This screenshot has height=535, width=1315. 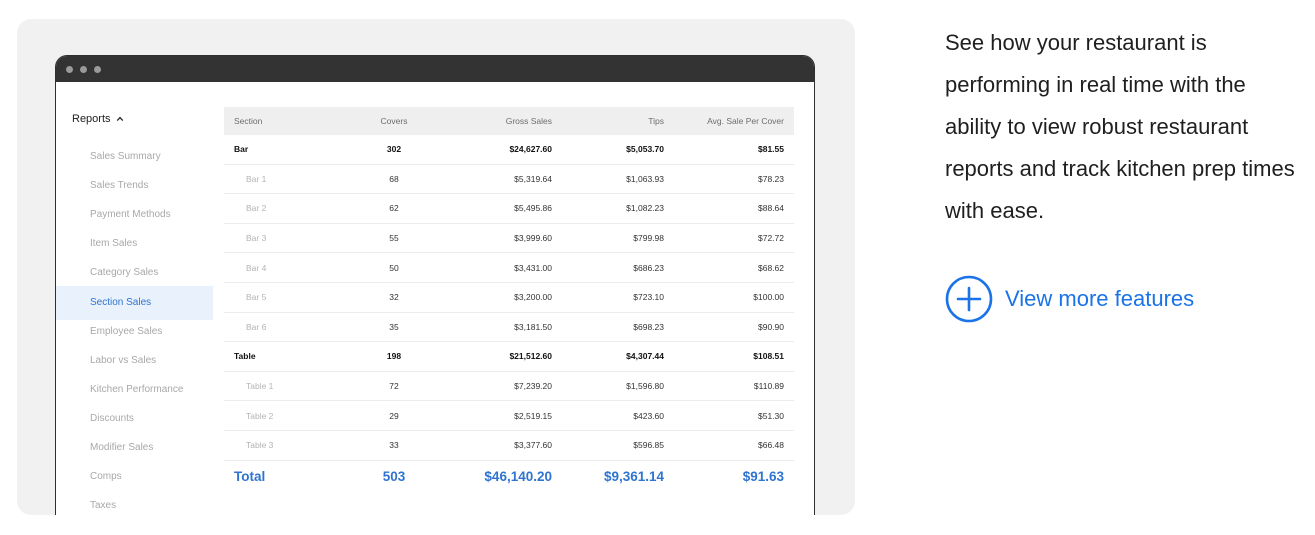 I want to click on table-cell: $3,200.00, so click(x=533, y=297).